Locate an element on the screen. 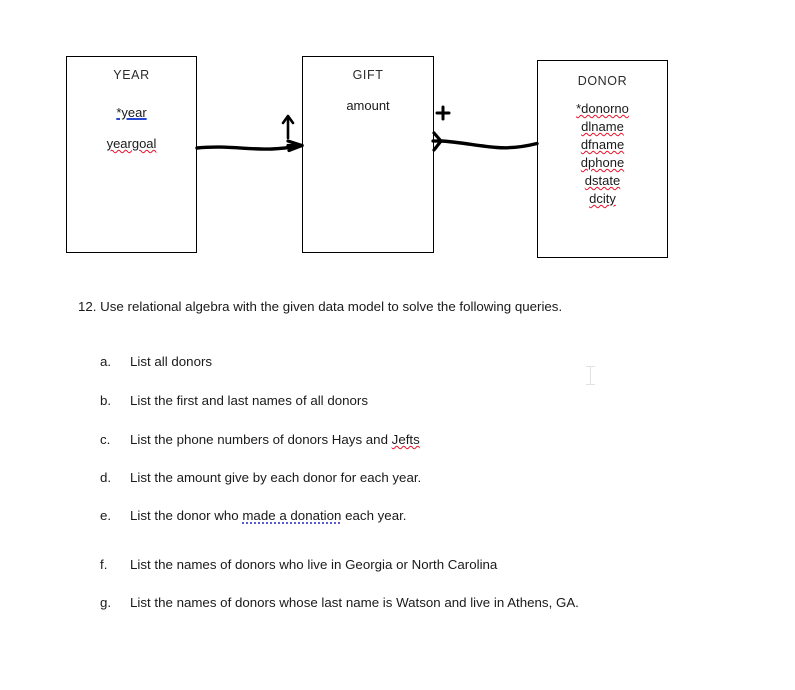 This screenshot has height=690, width=795. attribute-amount: amount is located at coordinates (368, 105).